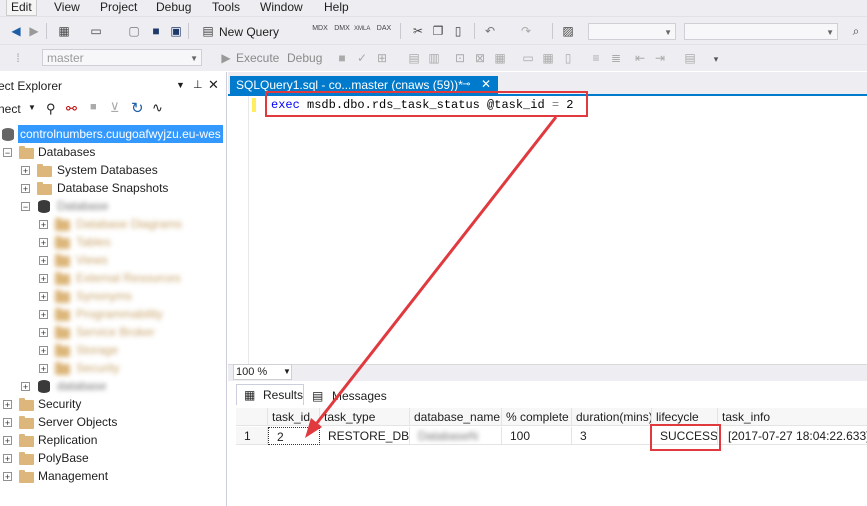 The height and width of the screenshot is (506, 867). What do you see at coordinates (137, 108) in the screenshot?
I see `refresh-icon: ↻` at bounding box center [137, 108].